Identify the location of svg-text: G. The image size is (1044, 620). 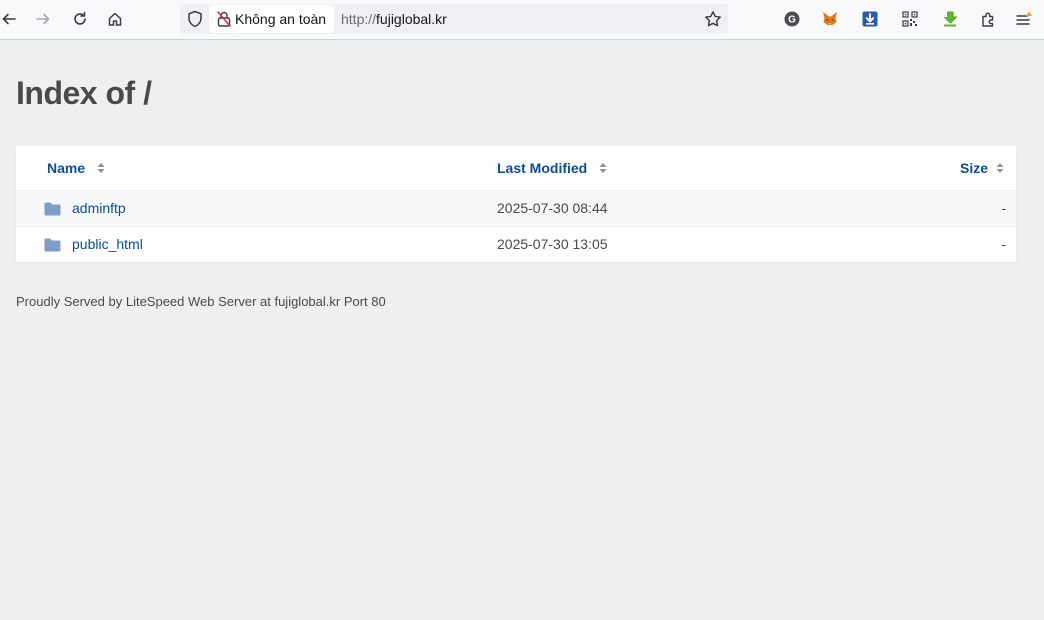
(792, 20).